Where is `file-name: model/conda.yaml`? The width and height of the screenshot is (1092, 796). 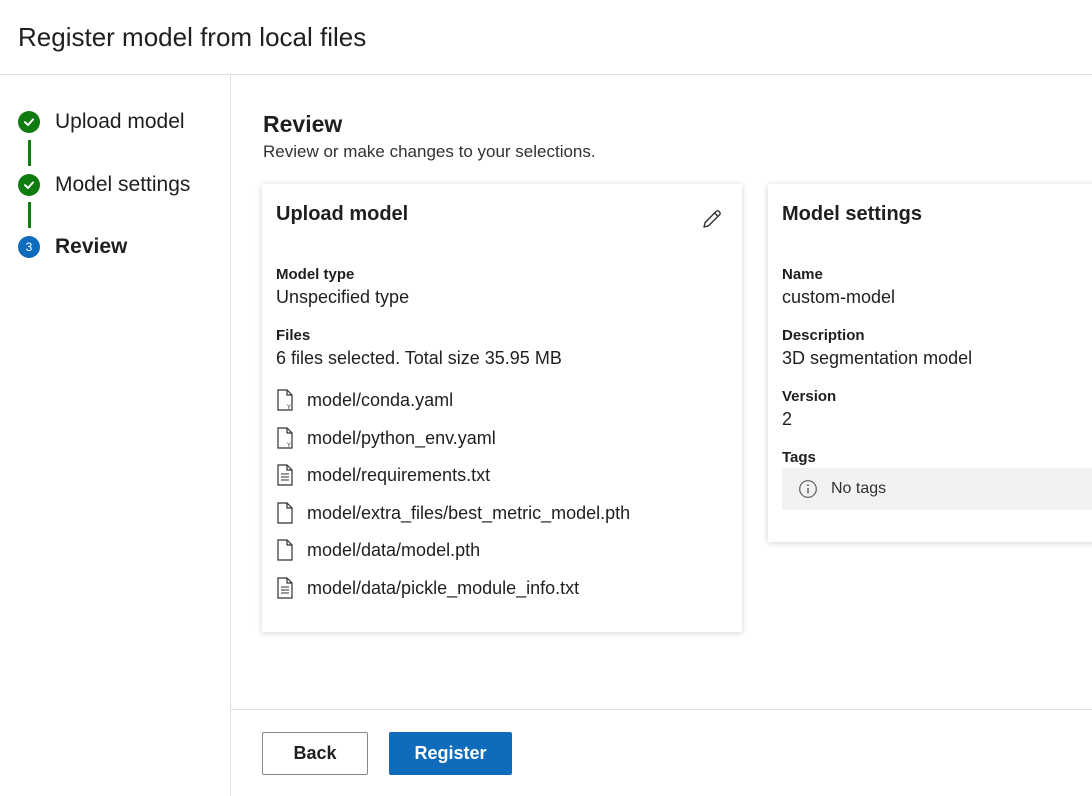 file-name: model/conda.yaml is located at coordinates (380, 399).